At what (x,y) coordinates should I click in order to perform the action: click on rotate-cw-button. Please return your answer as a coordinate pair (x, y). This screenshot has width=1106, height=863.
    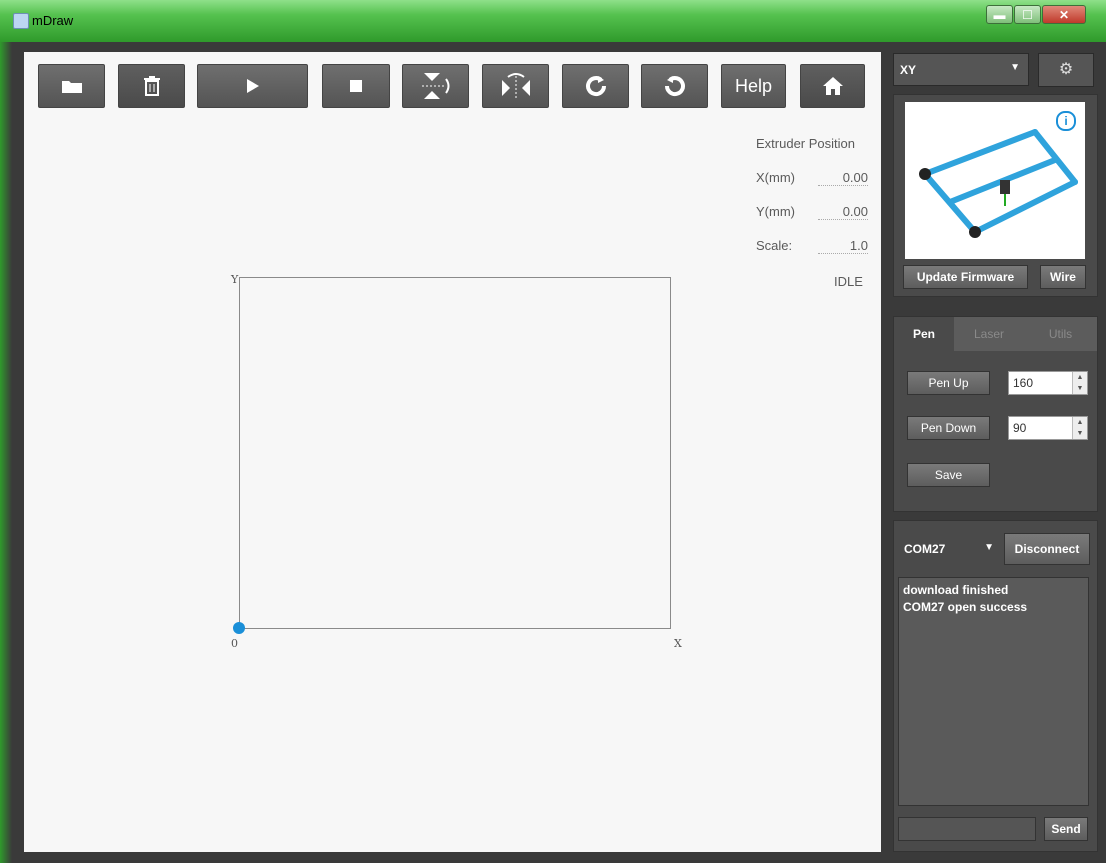
    Looking at the image, I should click on (595, 86).